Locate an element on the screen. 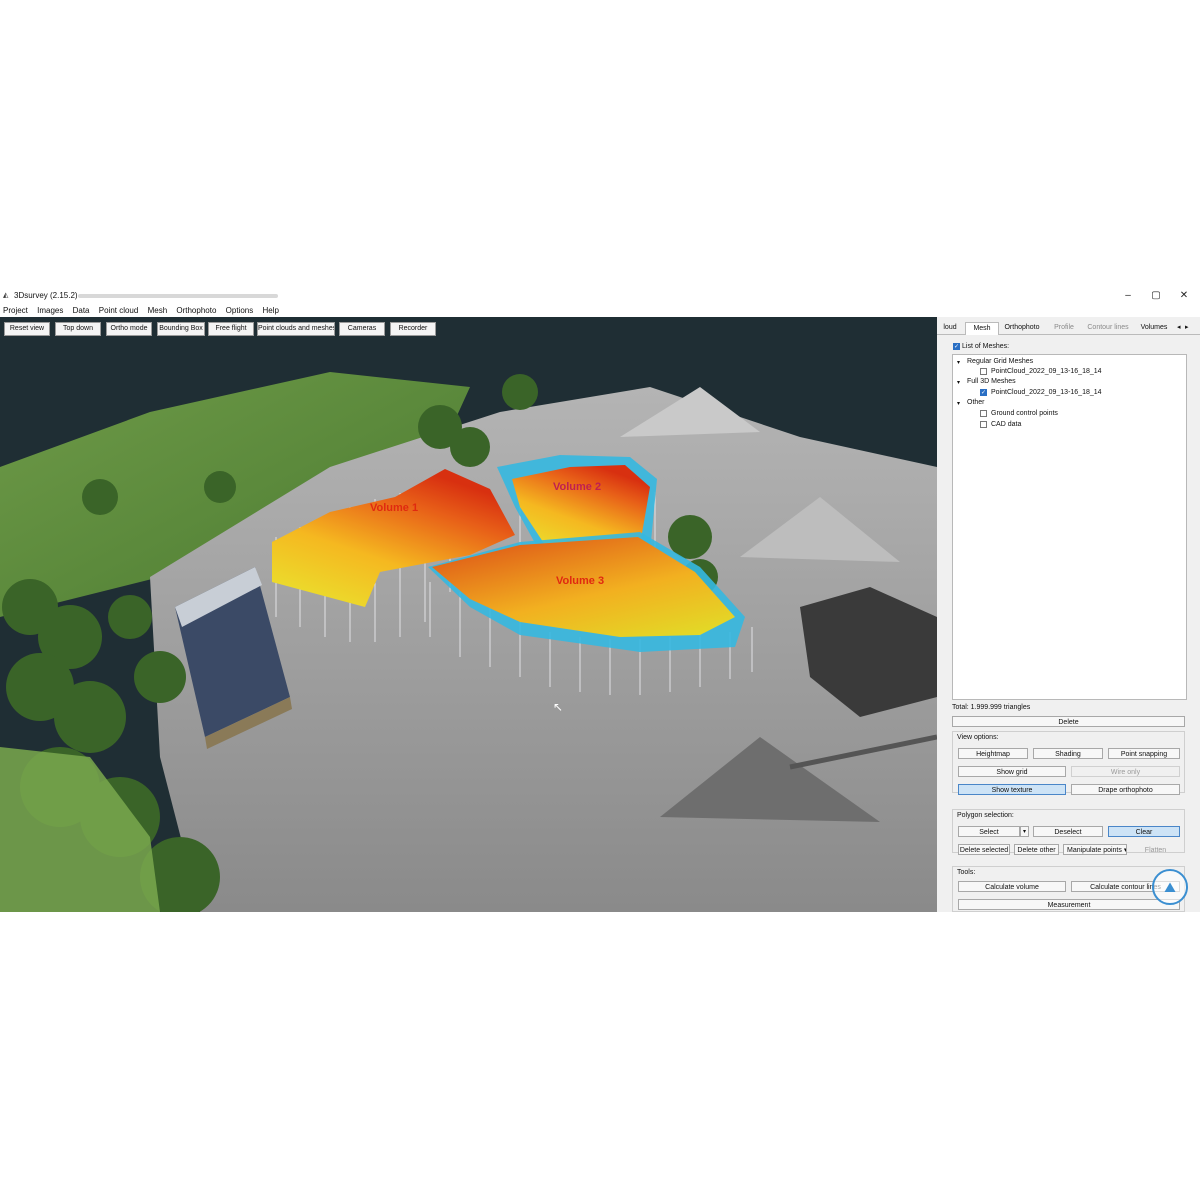  drape-orthophoto-button: Drape orthophoto is located at coordinates (1125, 789).